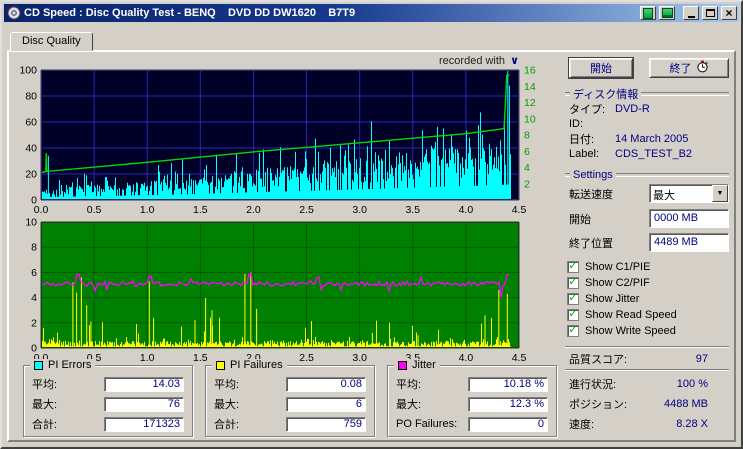 The image size is (743, 449). What do you see at coordinates (290, 384) in the screenshot?
I see `stats-row-avg: 平均: 0.08` at bounding box center [290, 384].